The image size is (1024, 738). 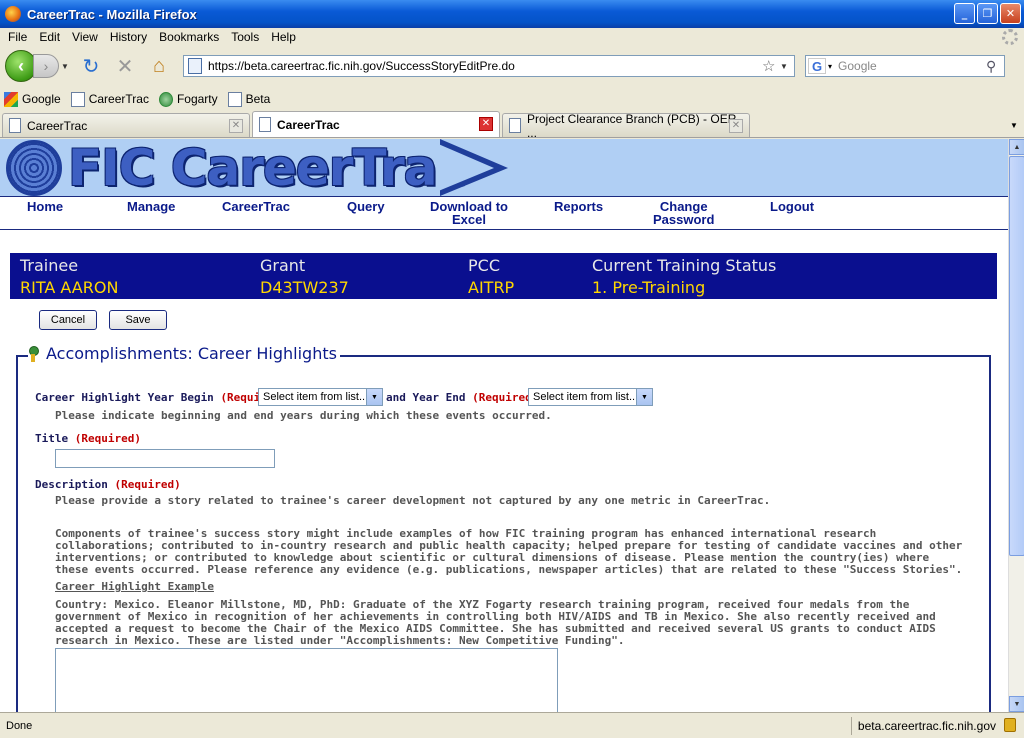 What do you see at coordinates (484, 265) in the screenshot?
I see `pcc-label: PCC` at bounding box center [484, 265].